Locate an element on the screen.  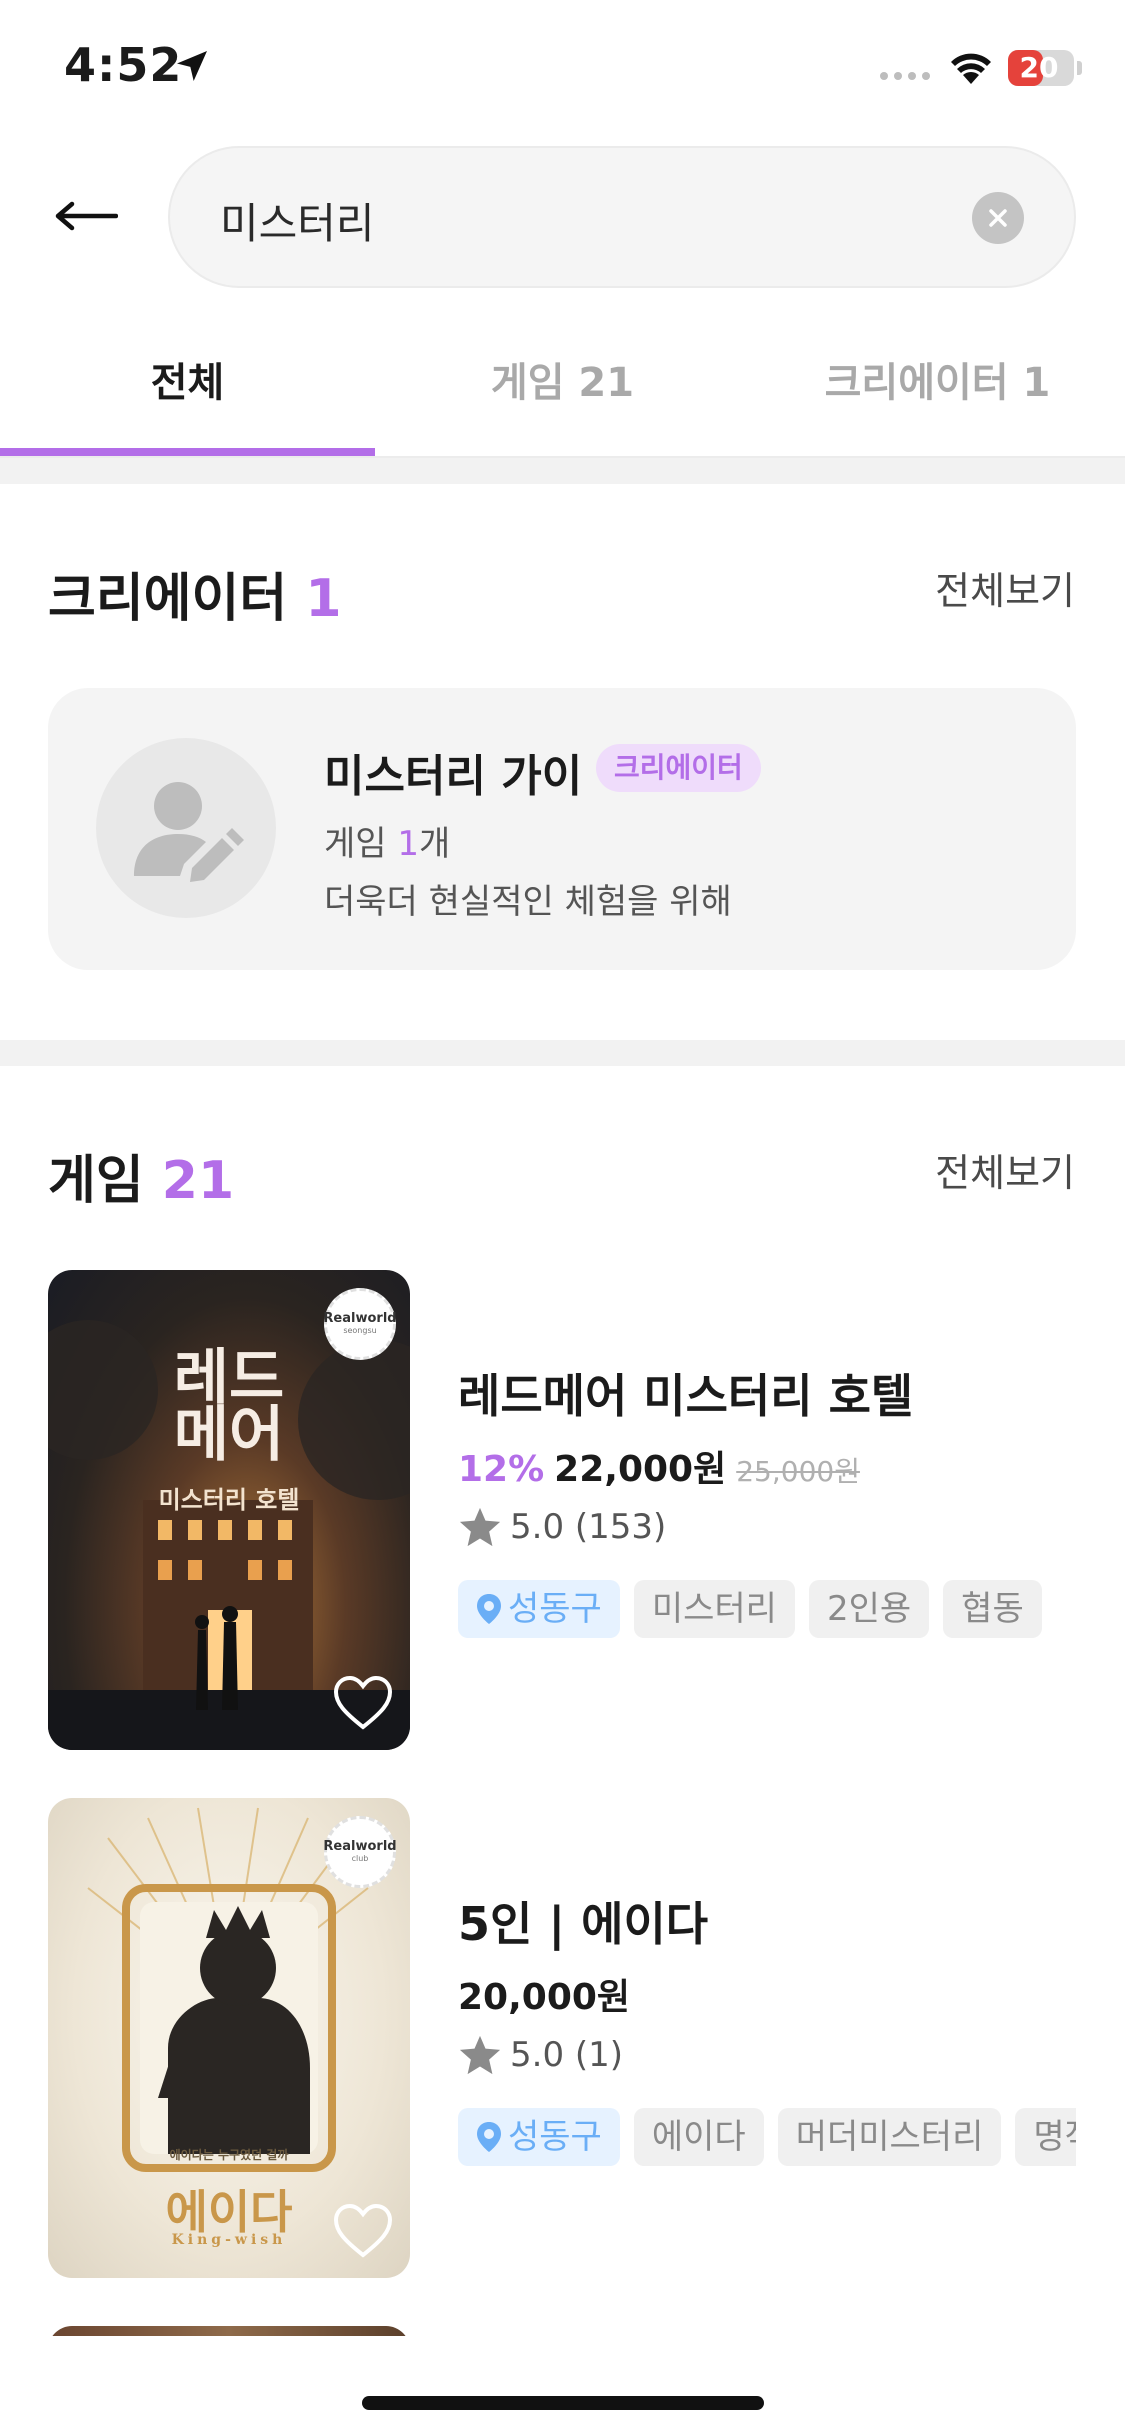
game-thumbnail: 레드 메어 미스터리 호텔 Realworld seongsu is located at coordinates (229, 1510).